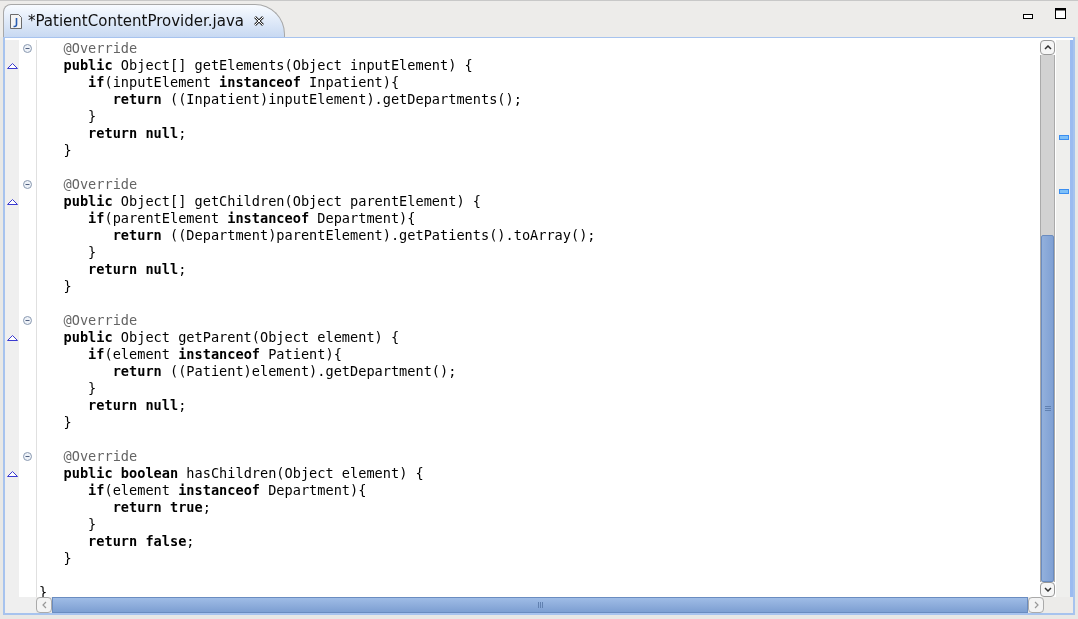  What do you see at coordinates (16, 21) in the screenshot?
I see `java-file-icon` at bounding box center [16, 21].